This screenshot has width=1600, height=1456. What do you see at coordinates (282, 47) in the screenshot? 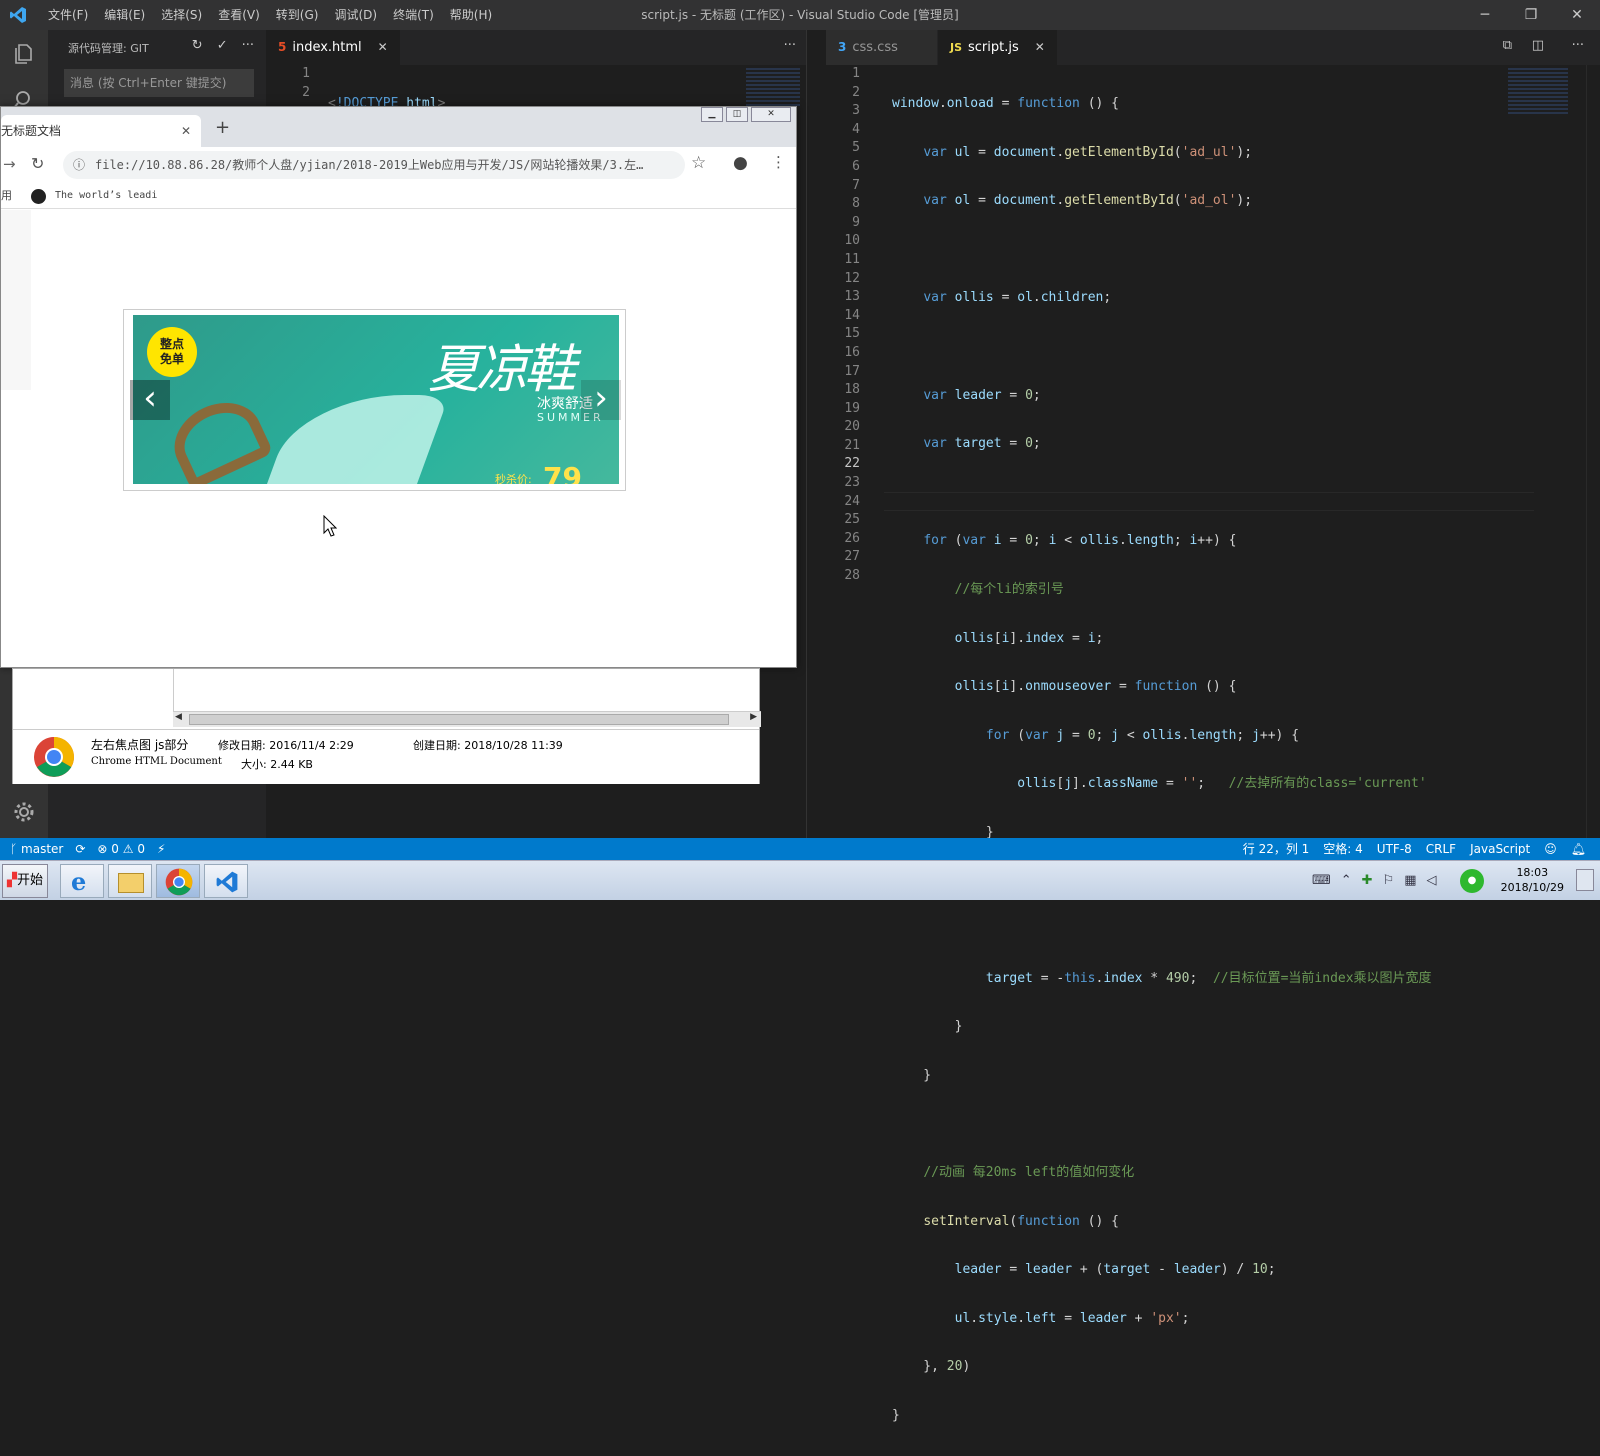
I see `html-file-icon: 5` at bounding box center [282, 47].